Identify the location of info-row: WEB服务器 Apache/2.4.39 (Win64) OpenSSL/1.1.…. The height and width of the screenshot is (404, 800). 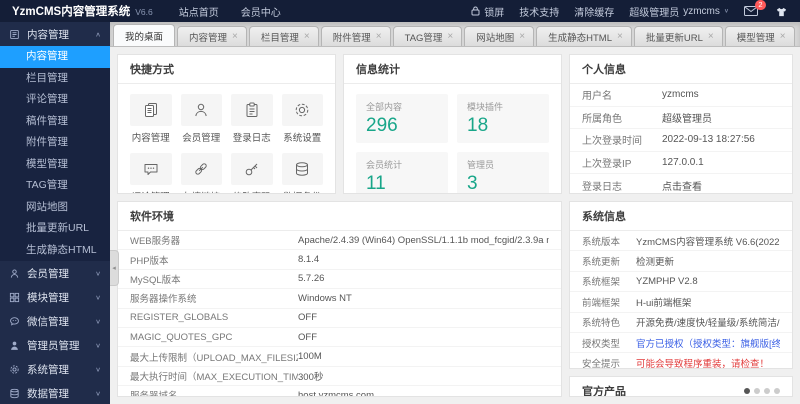
(339, 241).